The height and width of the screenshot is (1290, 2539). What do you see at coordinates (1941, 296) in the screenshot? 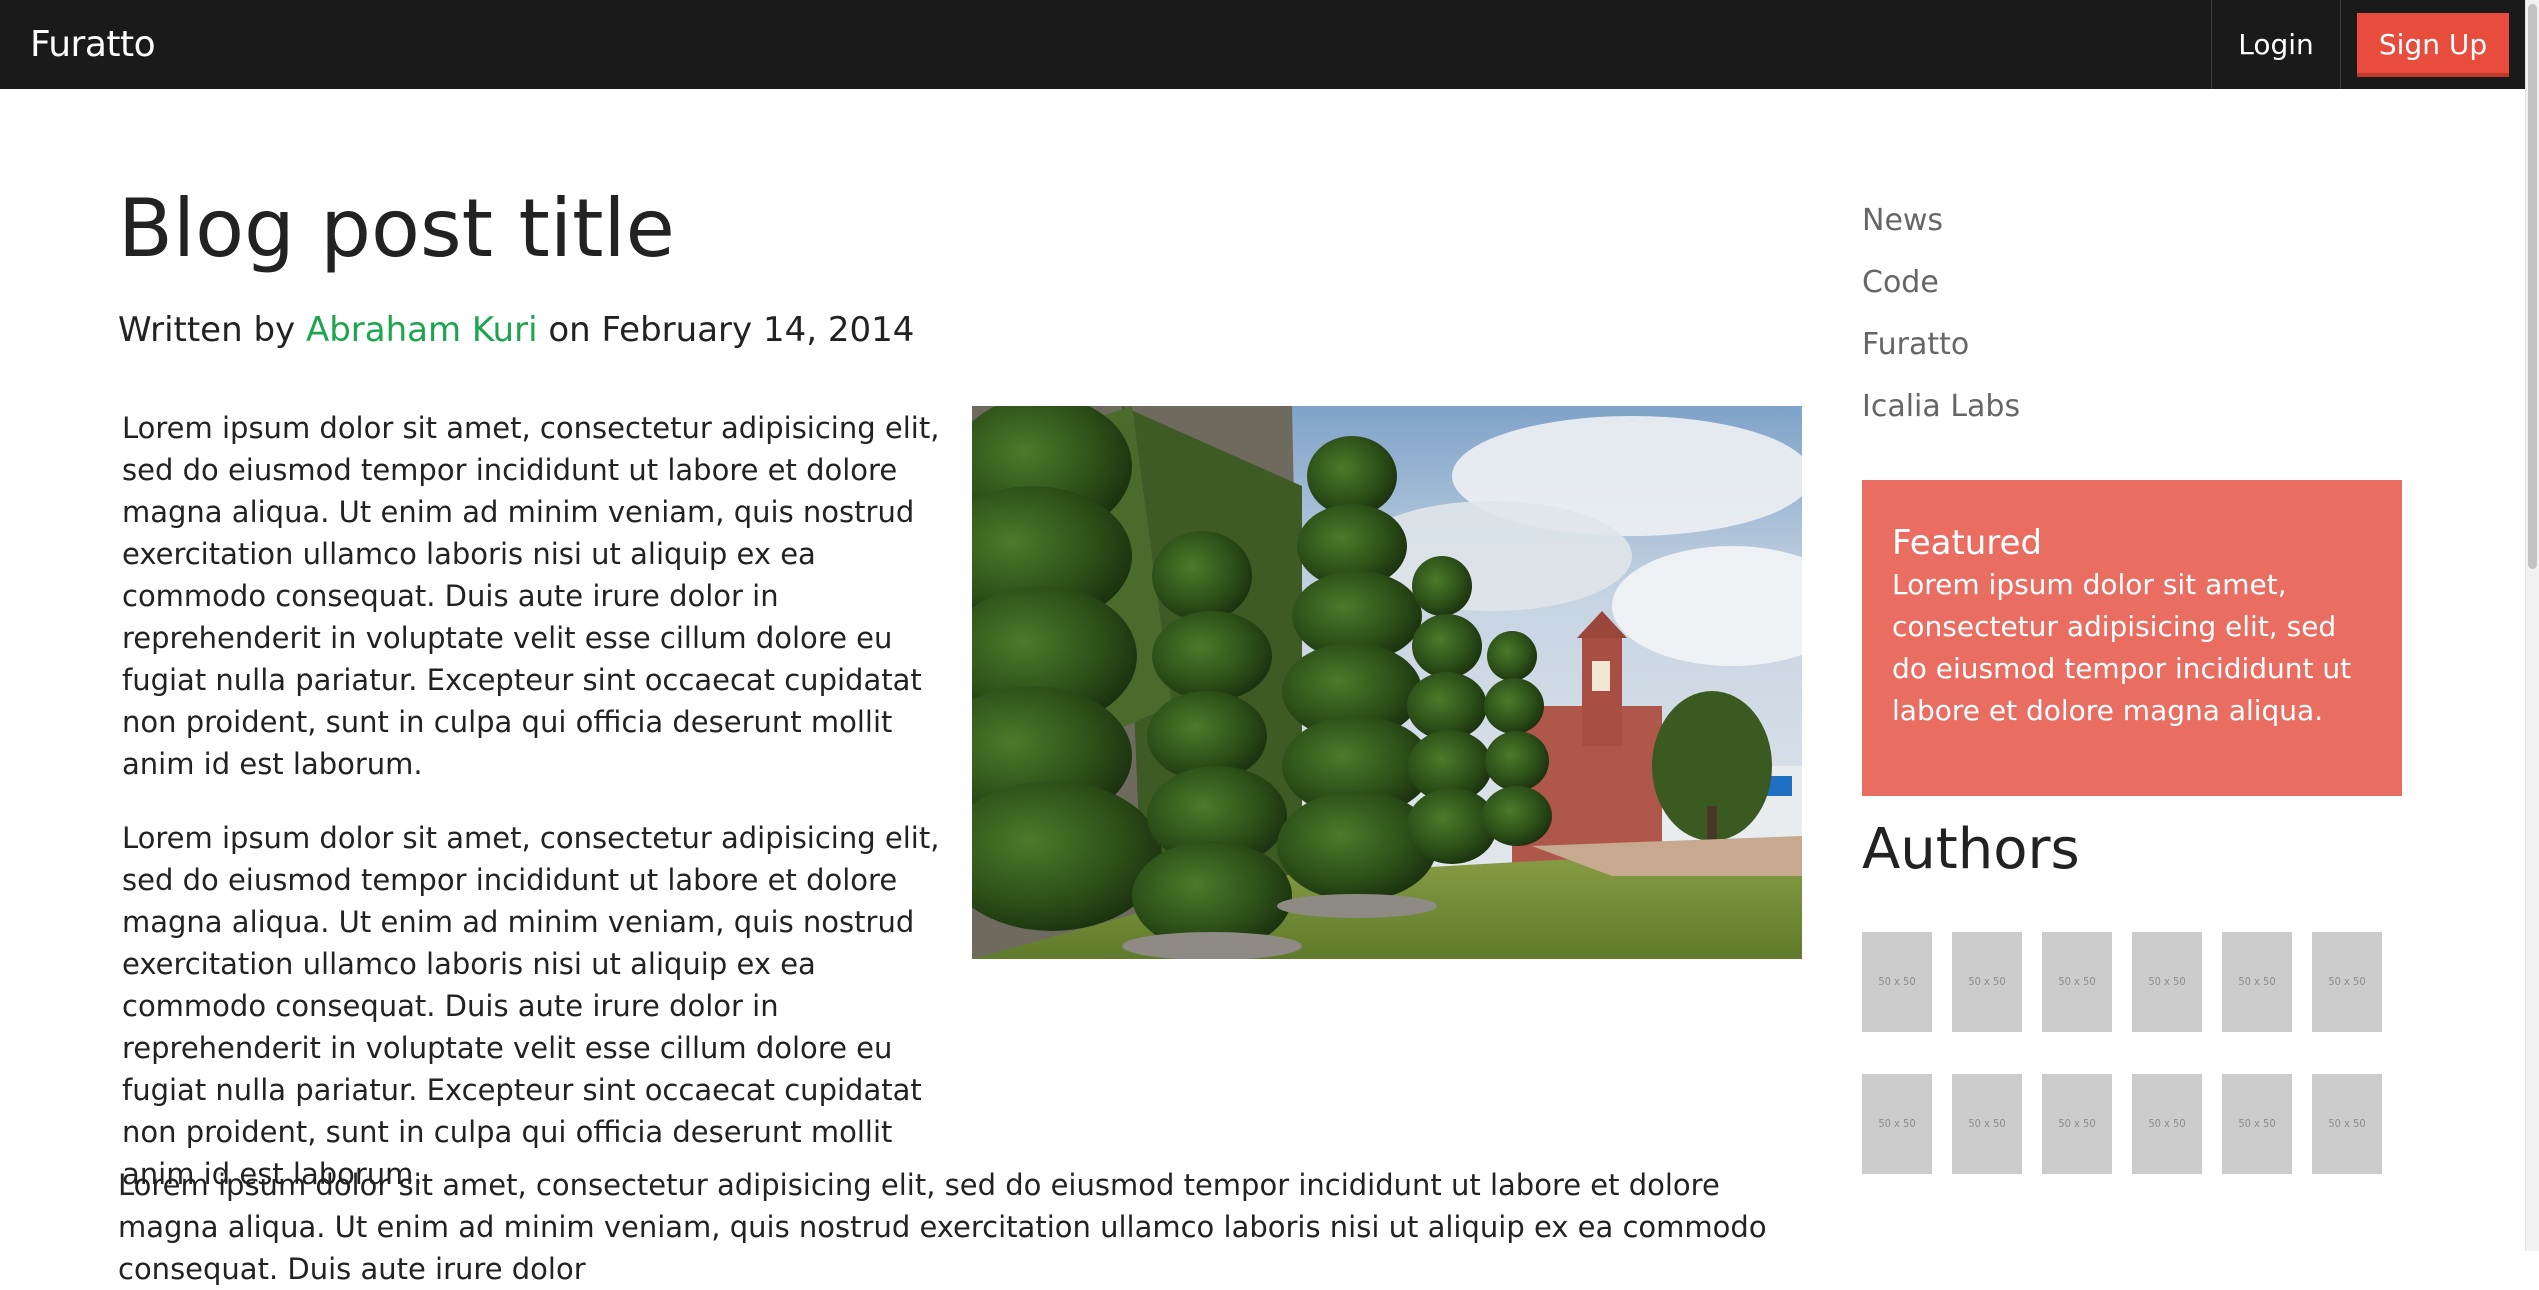
I see `sidebar-item-code: Code` at bounding box center [1941, 296].